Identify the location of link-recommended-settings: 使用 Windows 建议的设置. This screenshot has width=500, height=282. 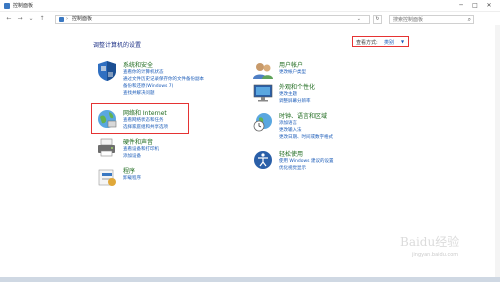
(306, 161).